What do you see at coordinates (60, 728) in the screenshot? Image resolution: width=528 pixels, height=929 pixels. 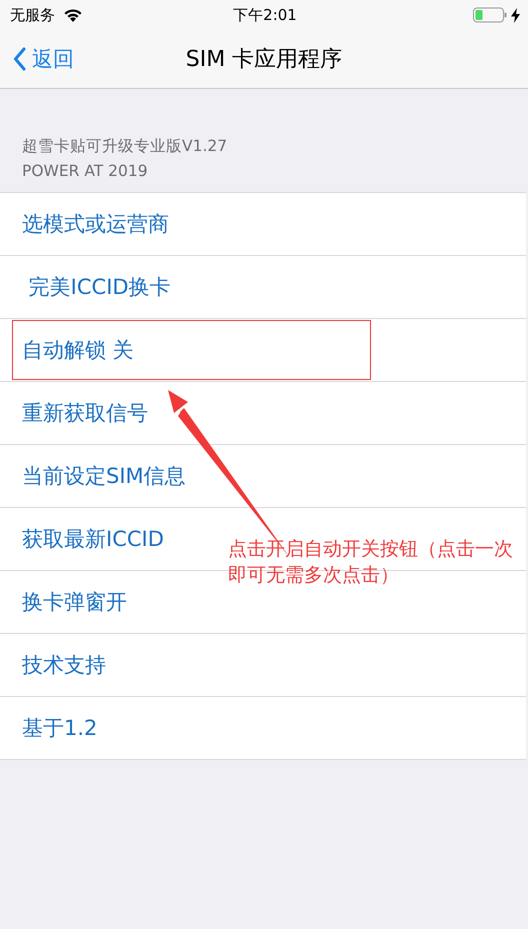 I see `menu-item: 基于1.2` at bounding box center [60, 728].